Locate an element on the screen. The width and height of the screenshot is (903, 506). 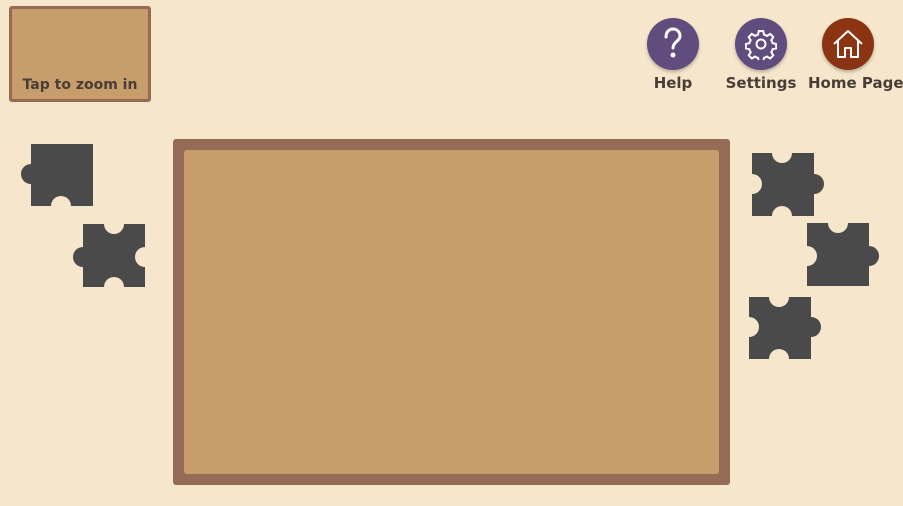
house-icon is located at coordinates (848, 44).